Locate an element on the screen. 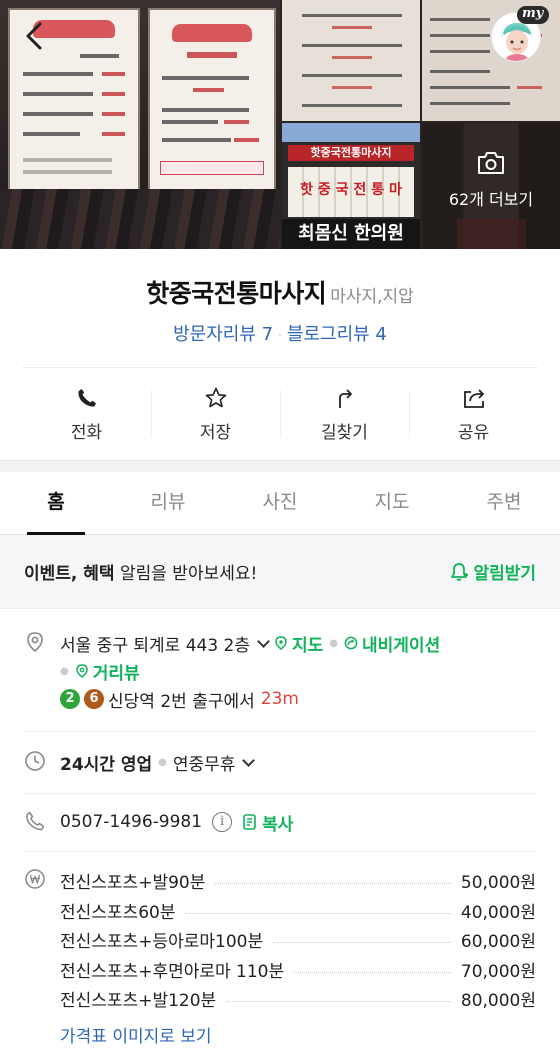 This screenshot has width=560, height=1057. back-button is located at coordinates (36, 36).